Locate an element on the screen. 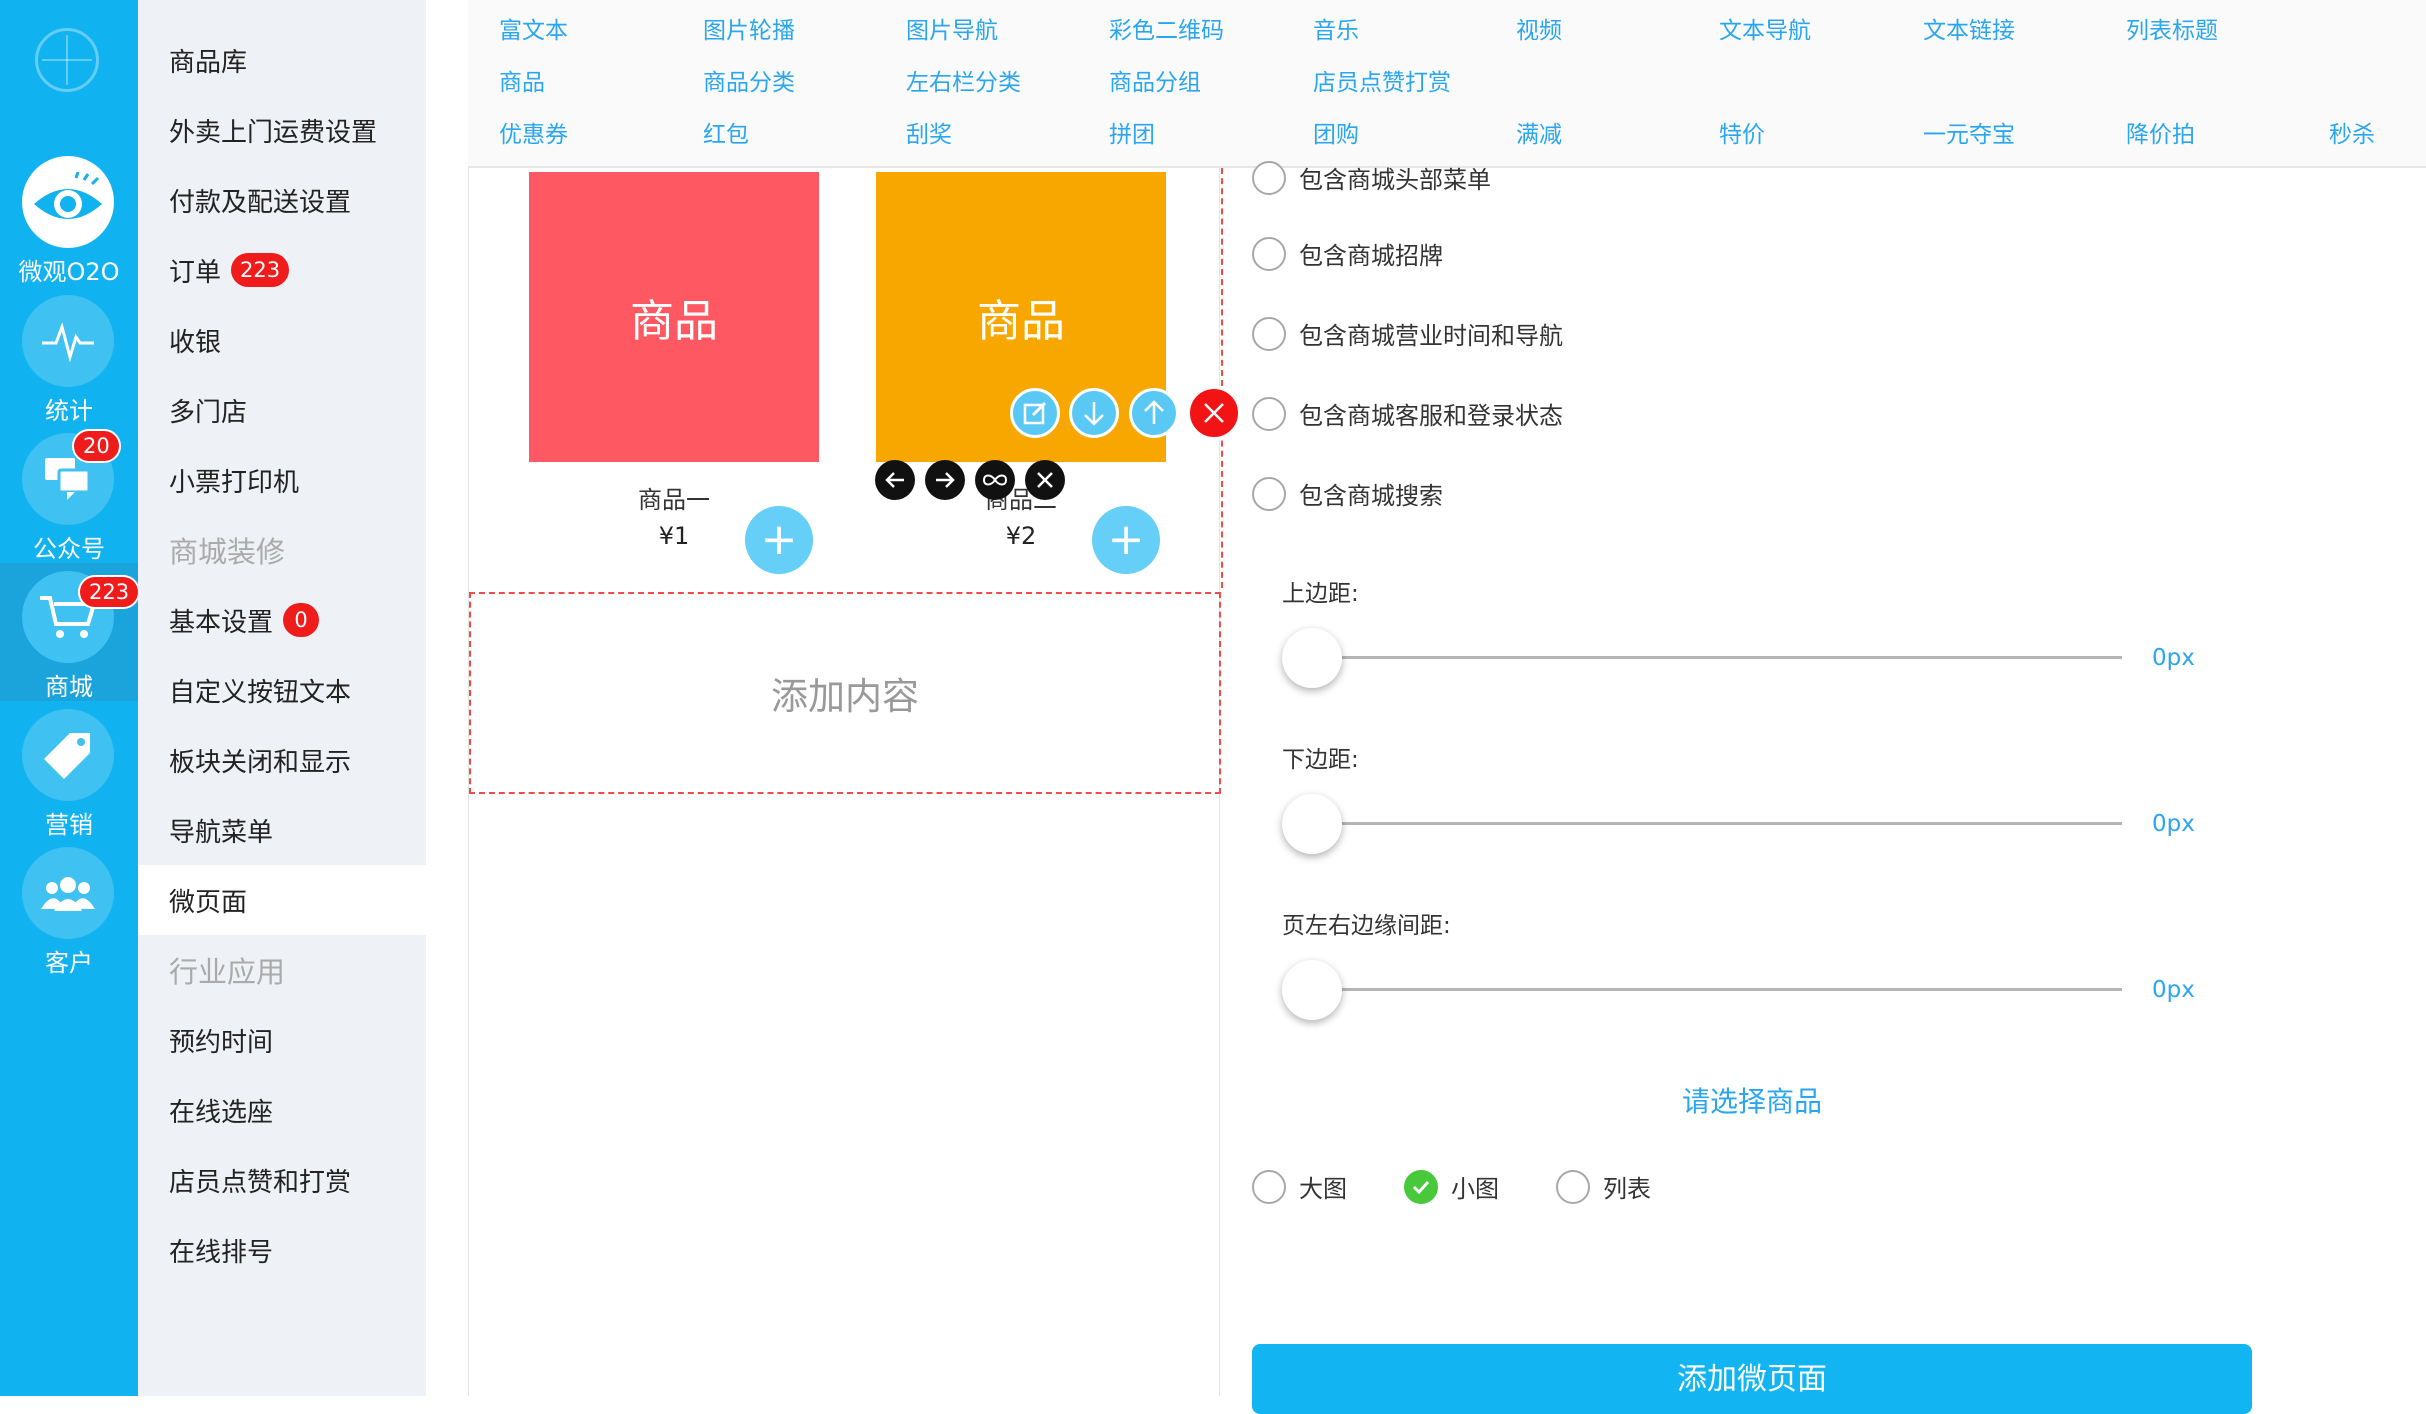 The width and height of the screenshot is (2426, 1414). subnav-label: 小票打印机 is located at coordinates (234, 482).